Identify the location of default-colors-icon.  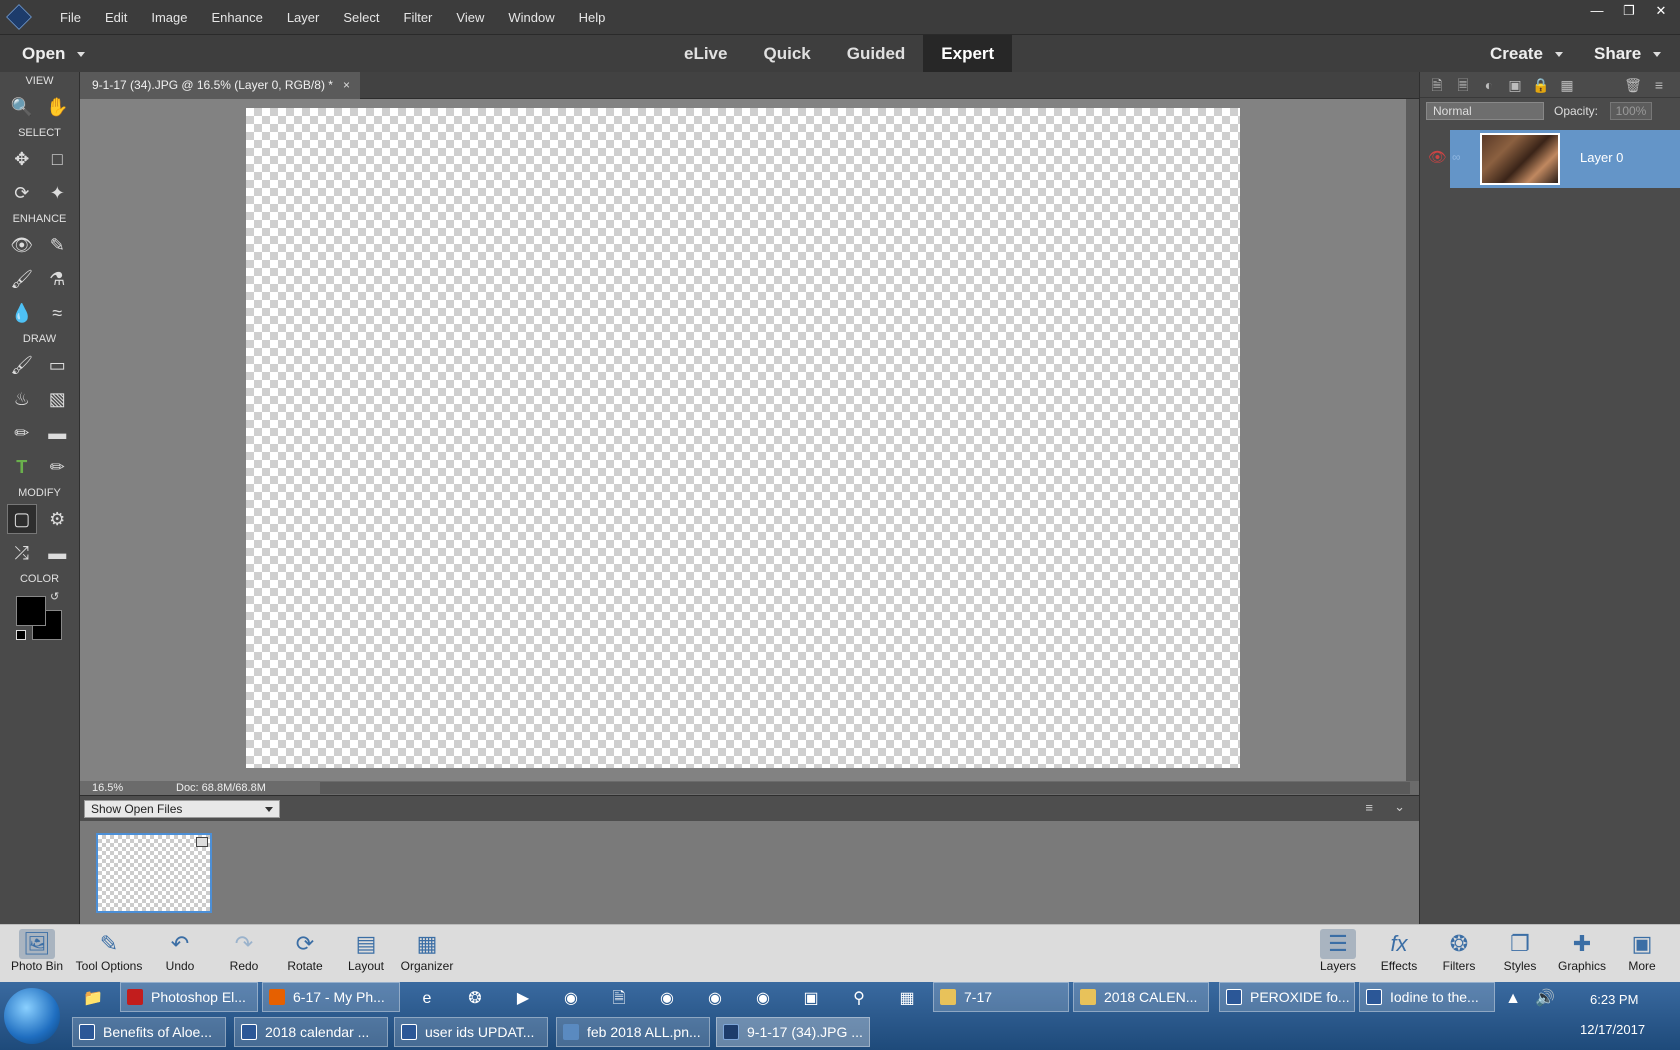
(21, 635).